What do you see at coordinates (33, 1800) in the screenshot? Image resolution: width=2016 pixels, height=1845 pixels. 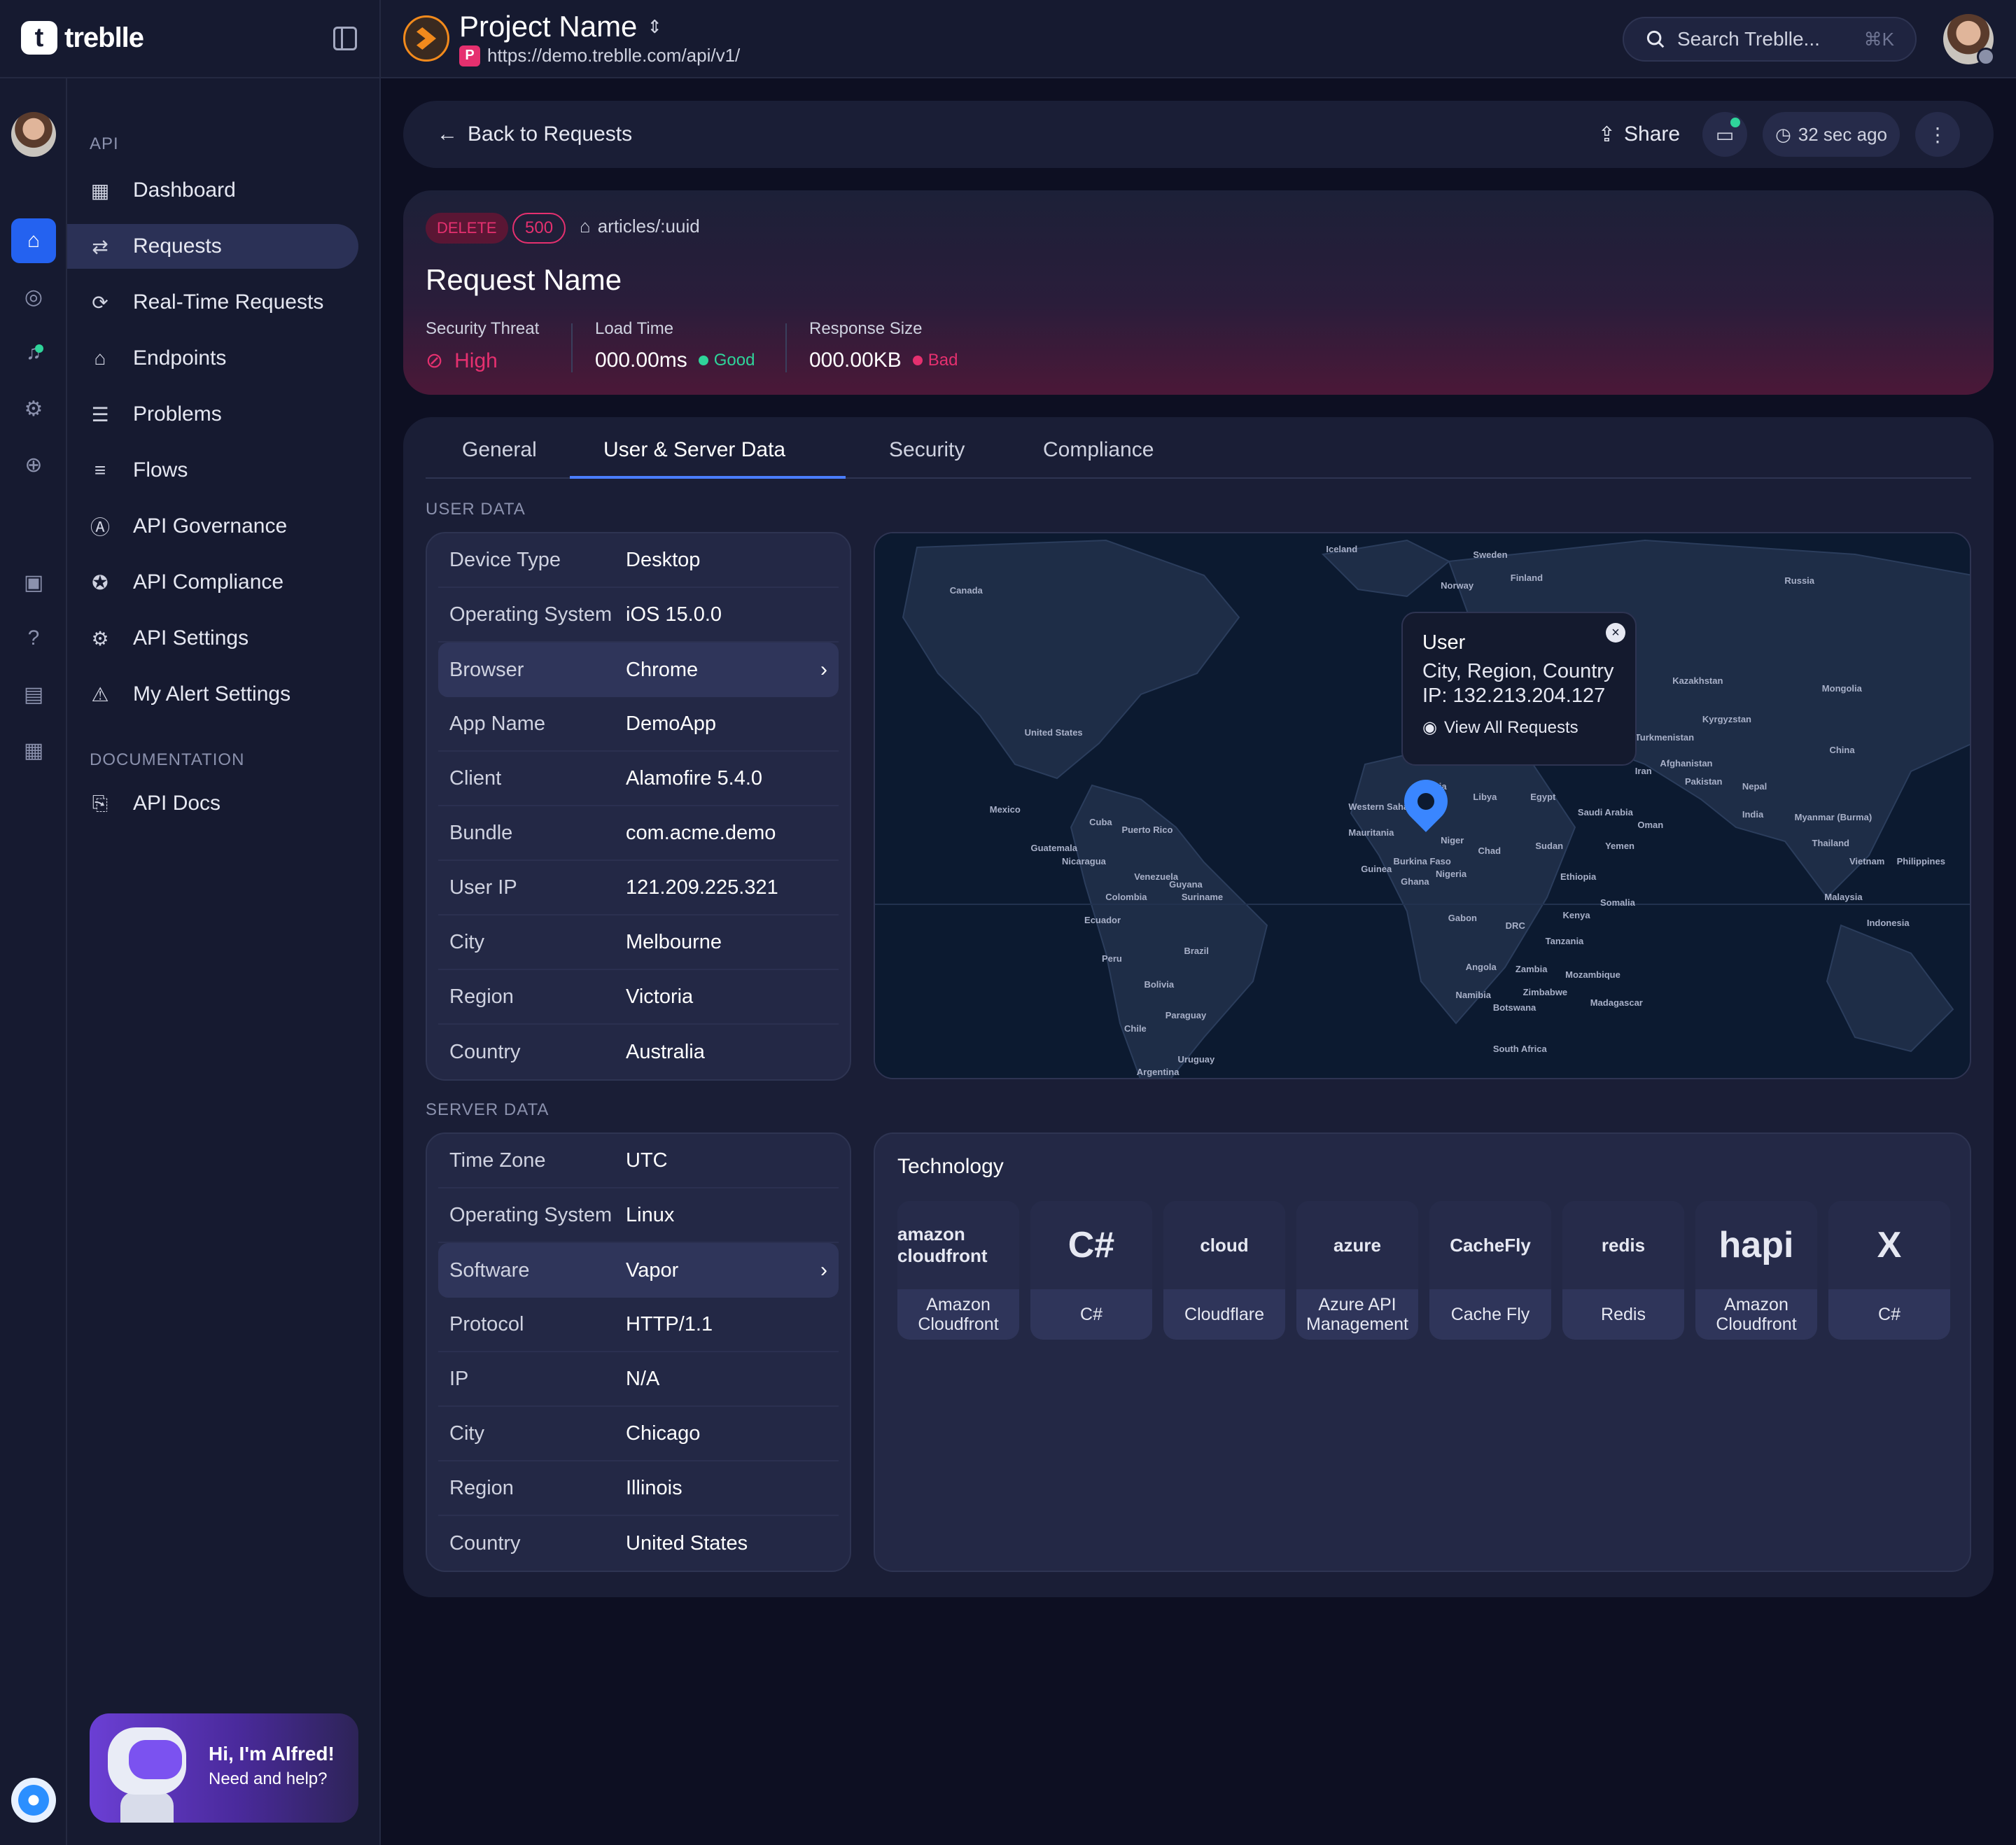 I see `assistant-bot-icon` at bounding box center [33, 1800].